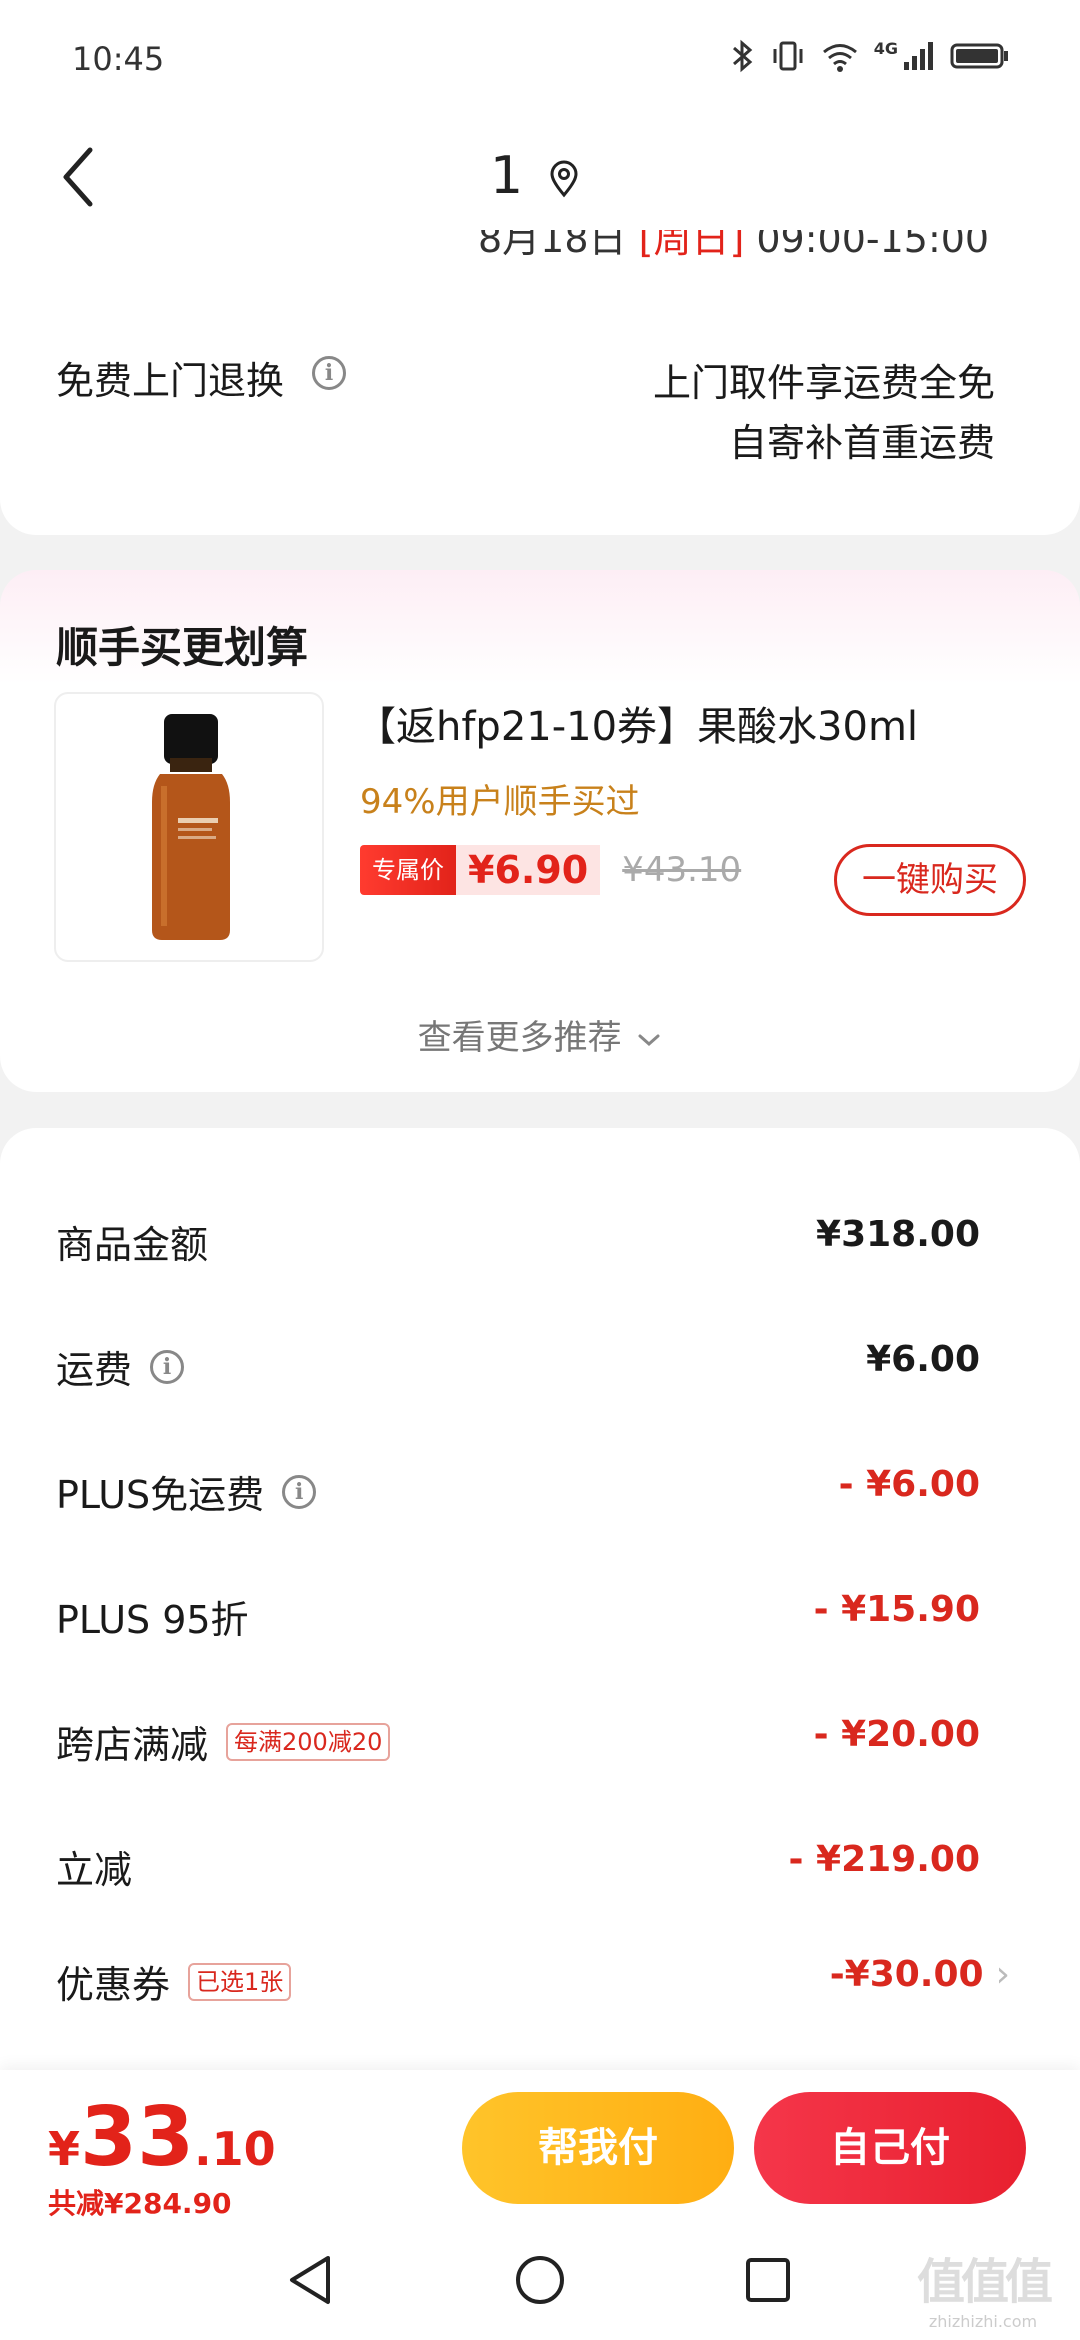 The width and height of the screenshot is (1080, 2340). I want to click on summary-label: PLUS免运费, so click(160, 1495).